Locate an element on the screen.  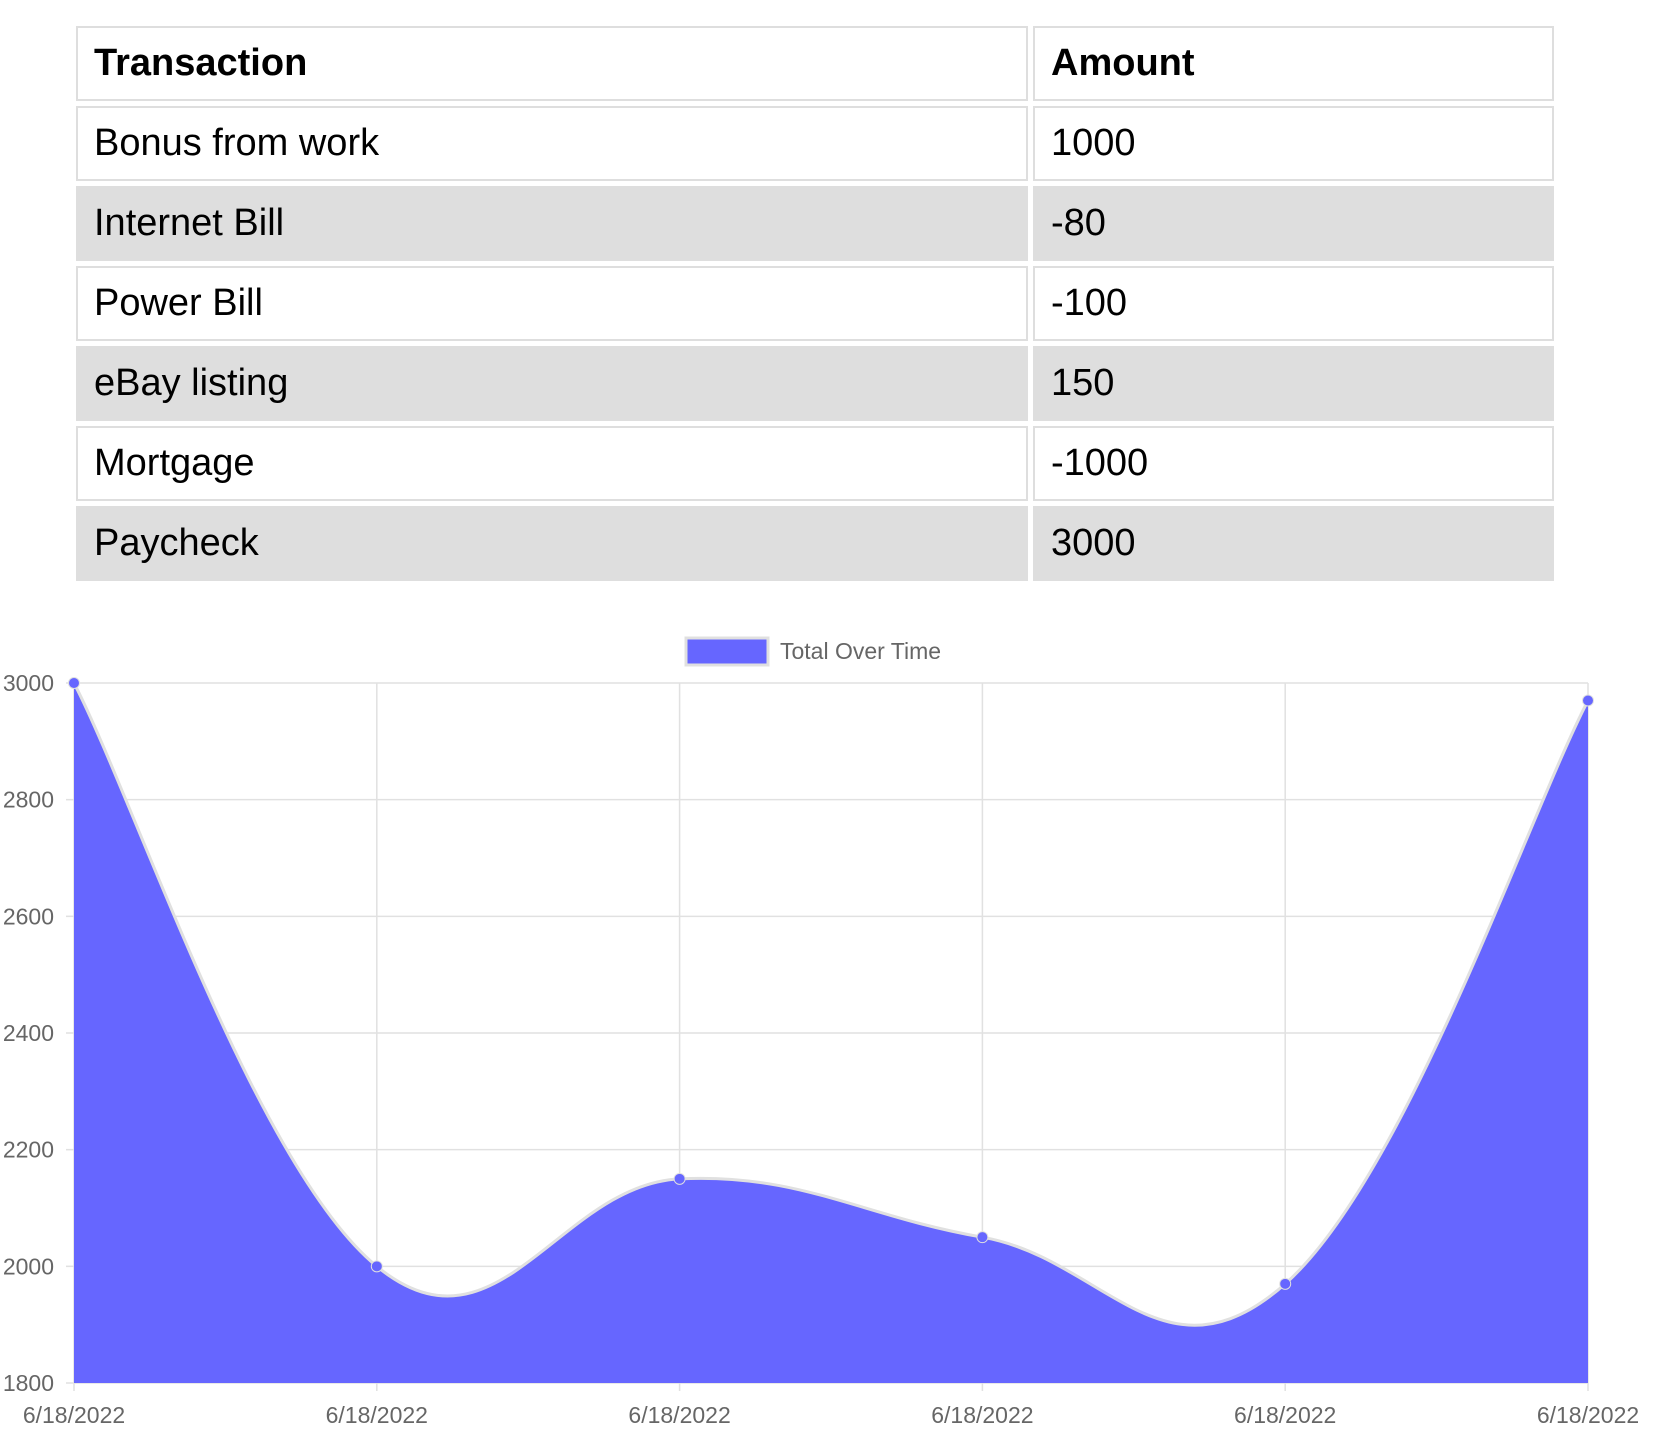
table-row: Power Bill -100 is located at coordinates (815, 303).